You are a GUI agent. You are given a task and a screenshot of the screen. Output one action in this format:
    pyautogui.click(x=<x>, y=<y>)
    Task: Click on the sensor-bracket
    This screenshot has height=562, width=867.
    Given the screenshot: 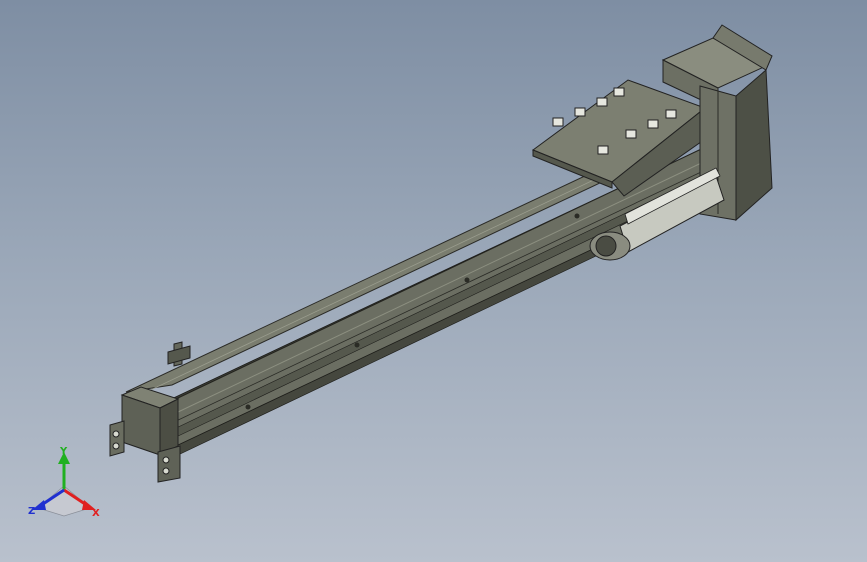 What is the action you would take?
    pyautogui.click(x=179, y=355)
    